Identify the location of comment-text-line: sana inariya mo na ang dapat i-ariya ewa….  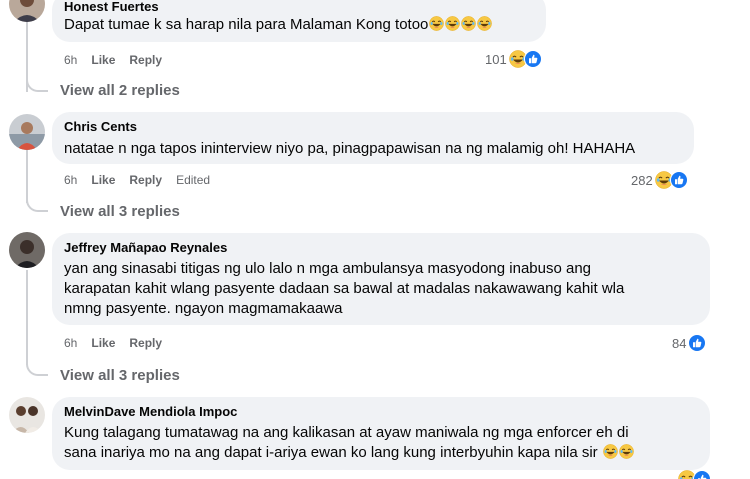
(381, 453).